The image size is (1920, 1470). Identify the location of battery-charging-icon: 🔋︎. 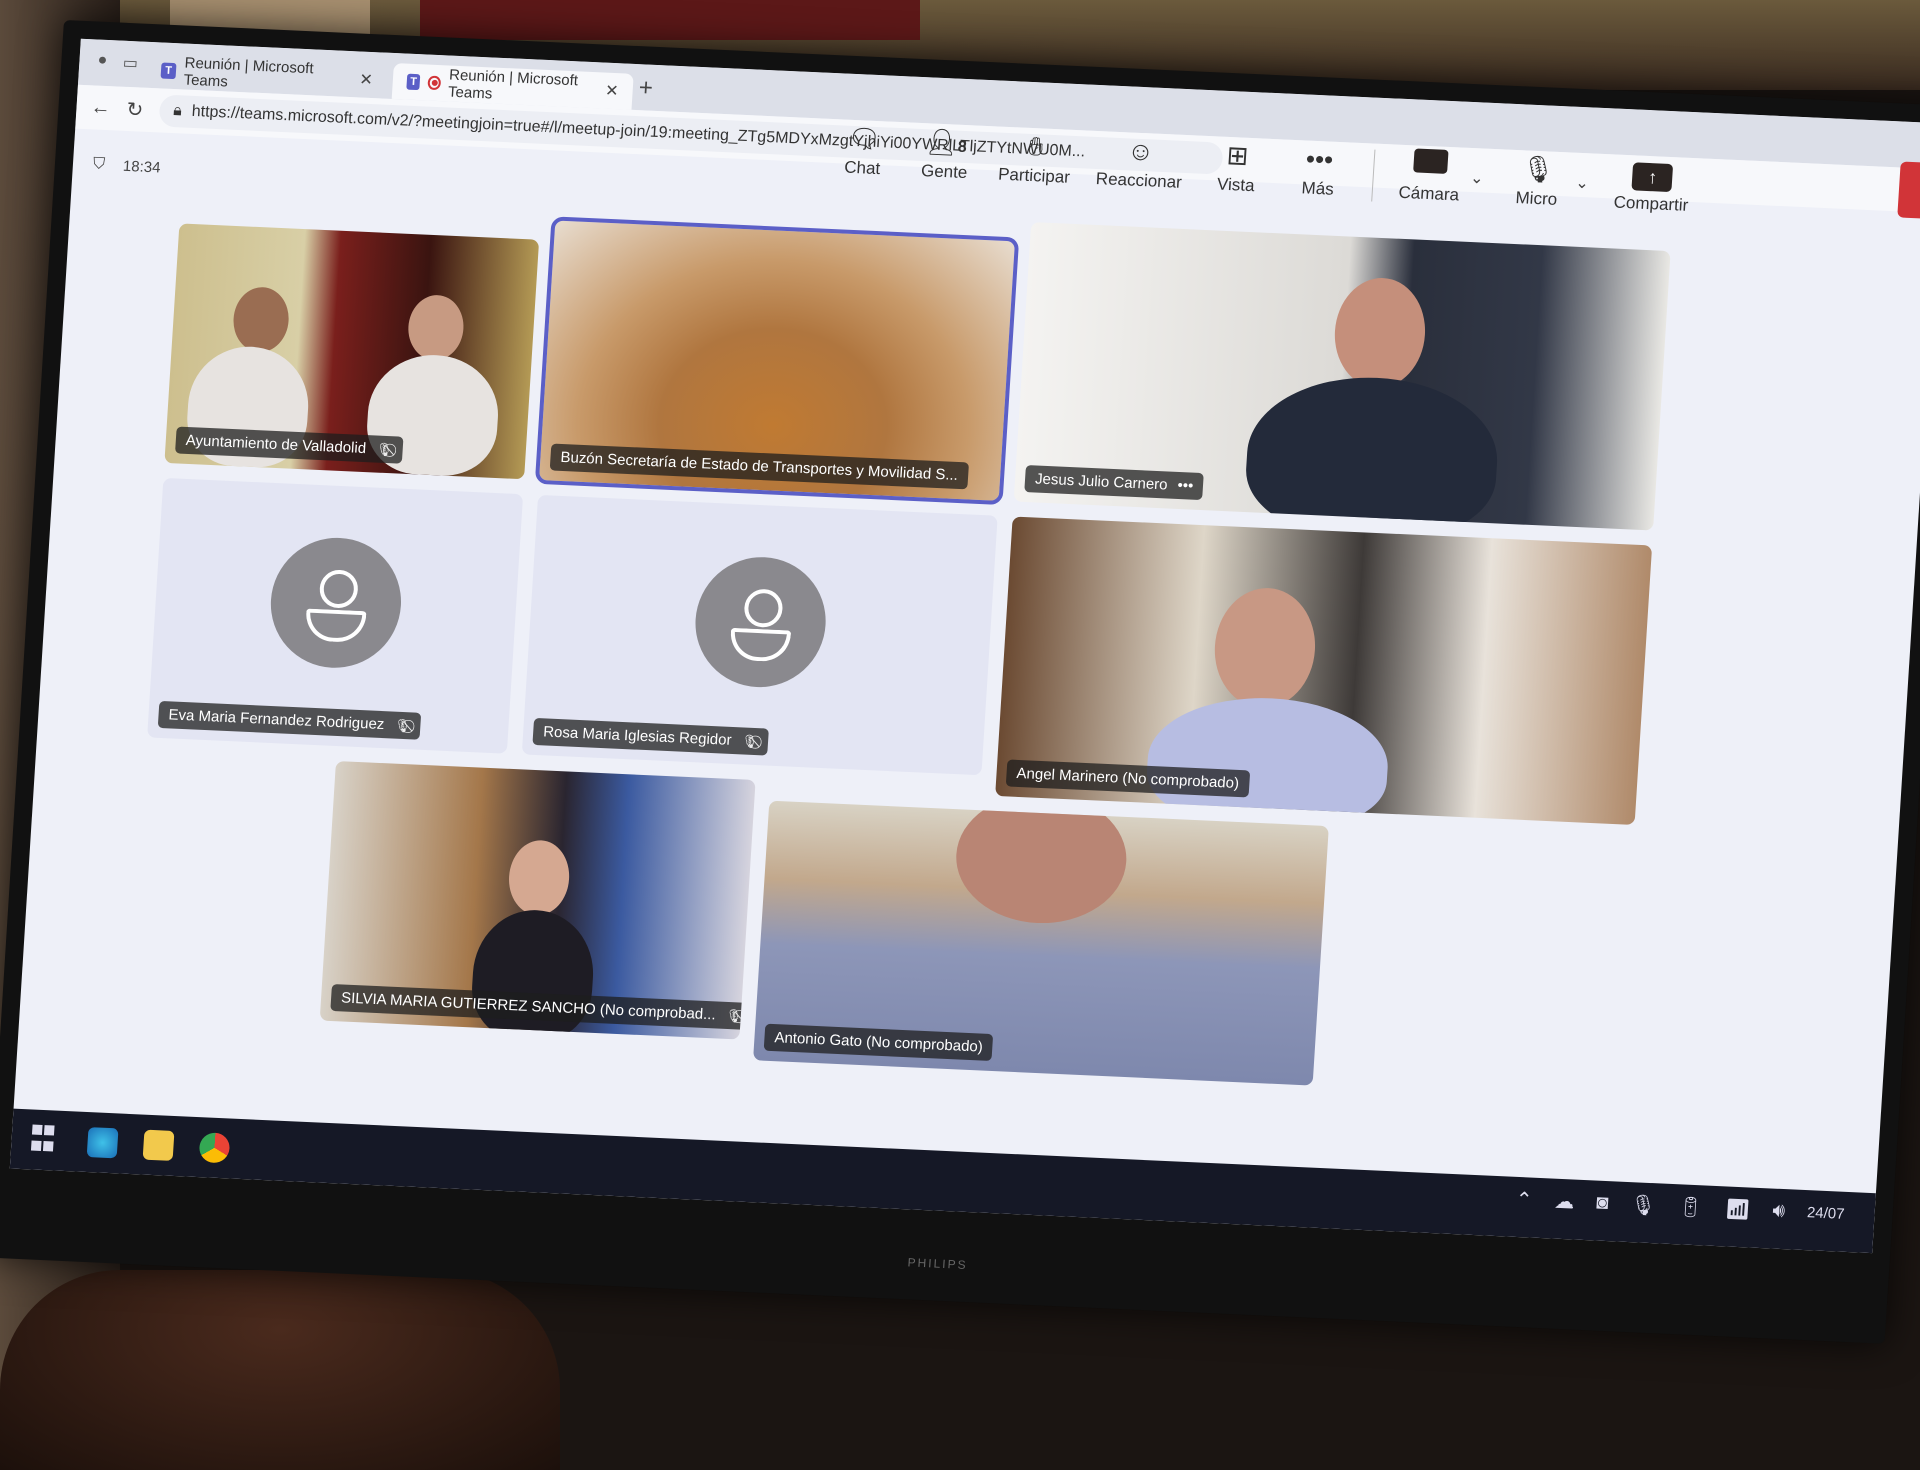
(1690, 1207).